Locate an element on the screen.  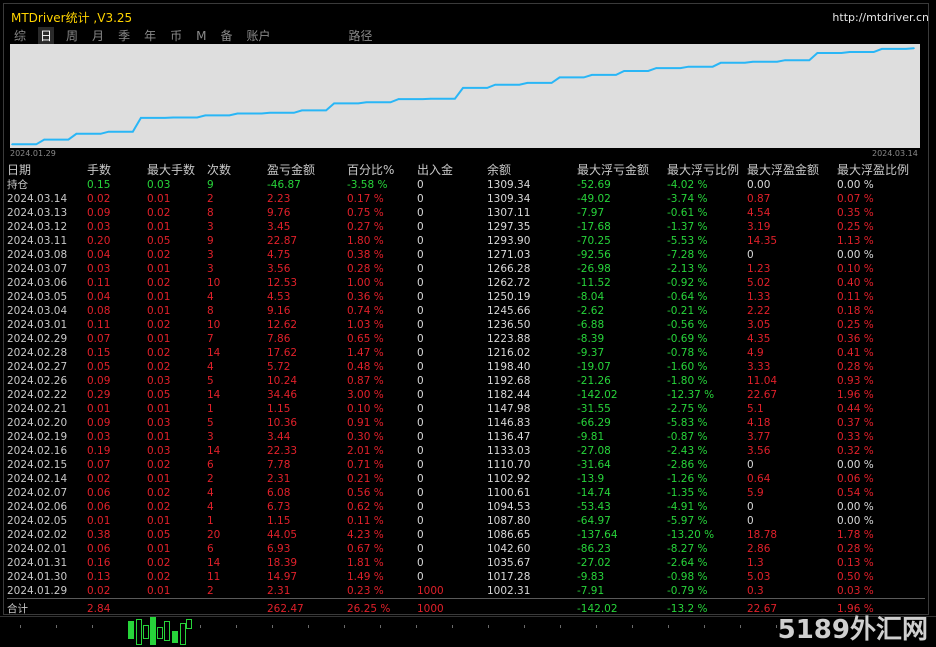
table-row-cell-2: 0.01 is located at coordinates (159, 297).